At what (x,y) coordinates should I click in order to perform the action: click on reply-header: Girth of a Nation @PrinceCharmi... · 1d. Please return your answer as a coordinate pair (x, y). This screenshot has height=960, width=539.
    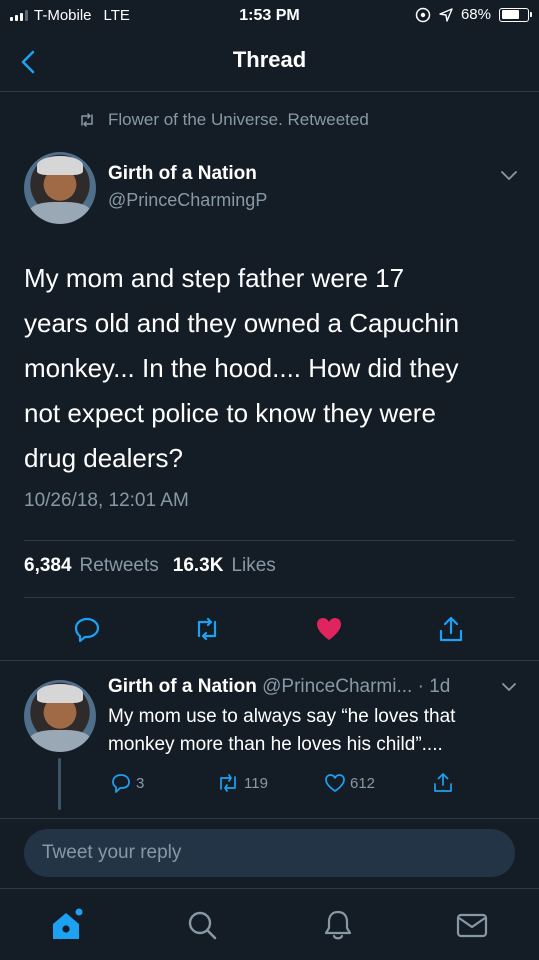
    Looking at the image, I should click on (279, 687).